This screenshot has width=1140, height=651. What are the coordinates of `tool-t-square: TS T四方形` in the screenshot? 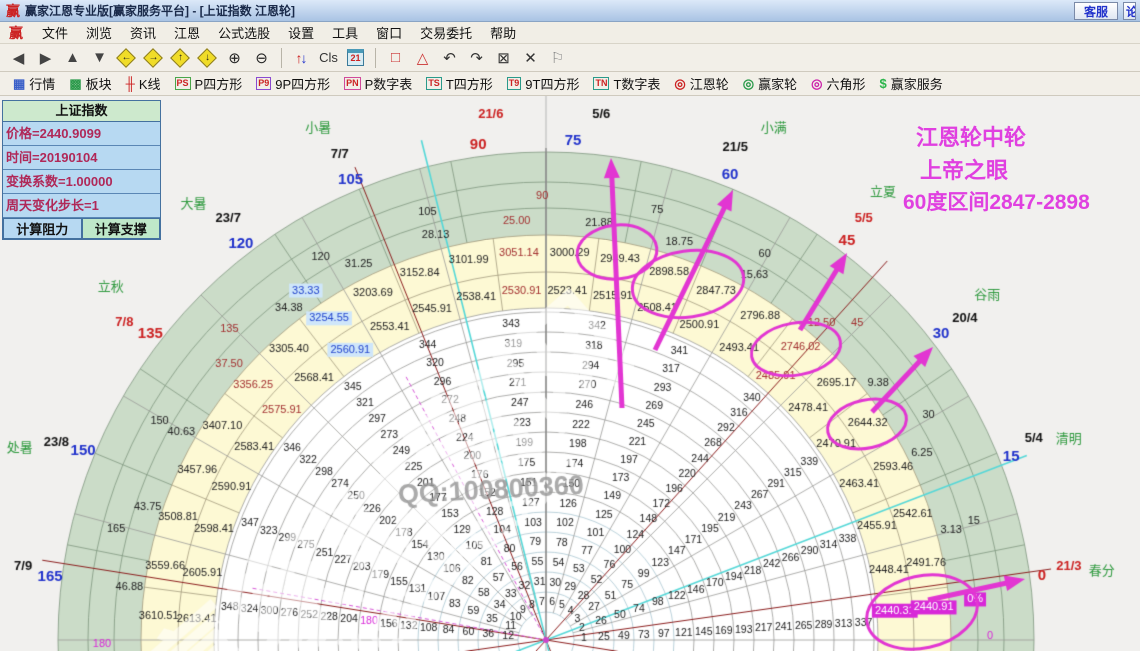 It's located at (459, 84).